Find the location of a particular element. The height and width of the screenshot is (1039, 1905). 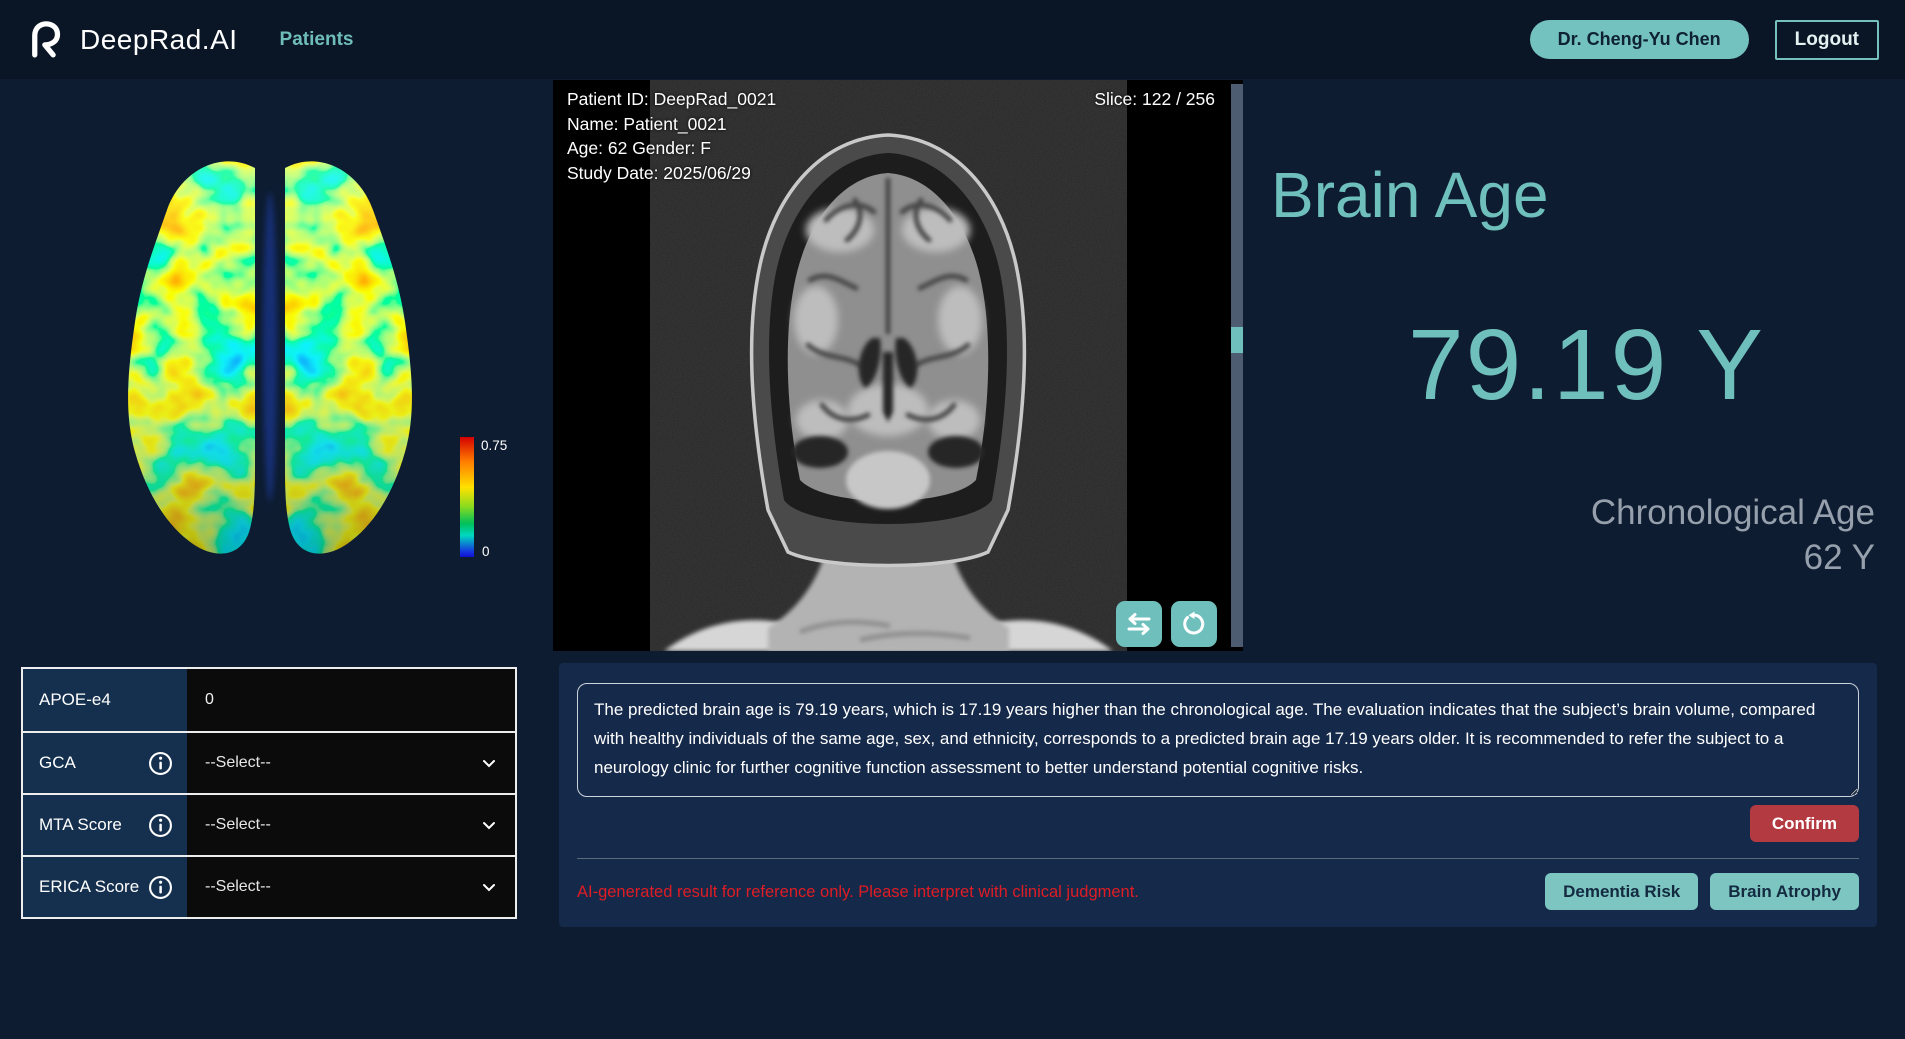

gca-select: --Select-- is located at coordinates (351, 763).